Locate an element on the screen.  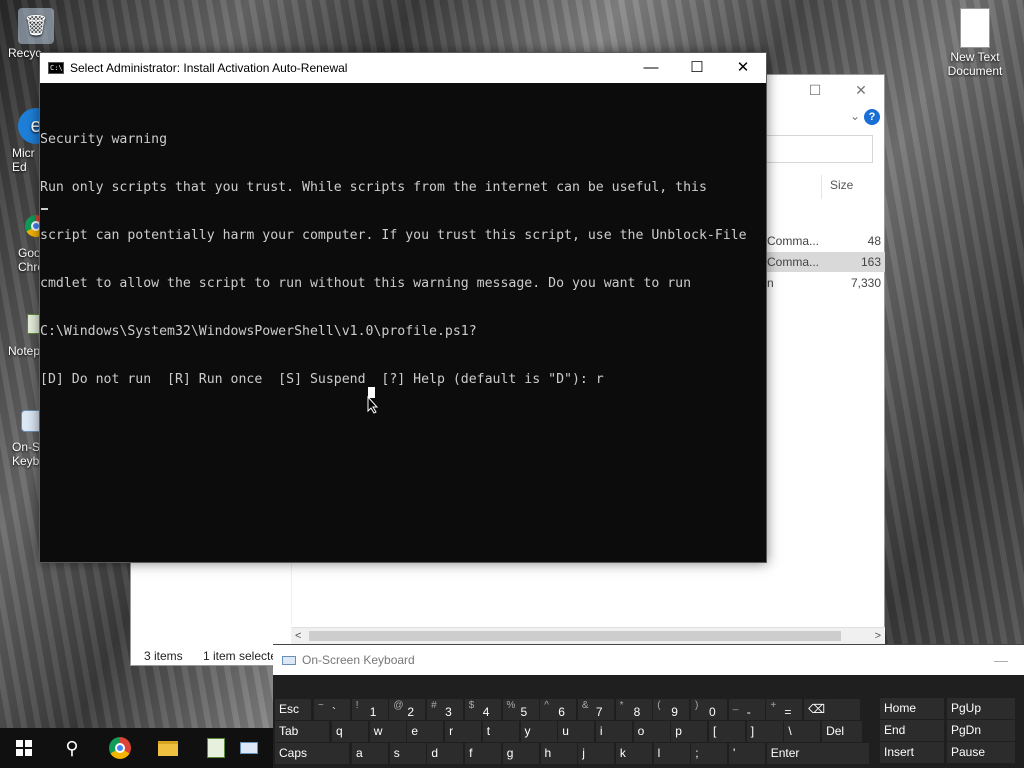
osk-key: u is located at coordinates (576, 731).